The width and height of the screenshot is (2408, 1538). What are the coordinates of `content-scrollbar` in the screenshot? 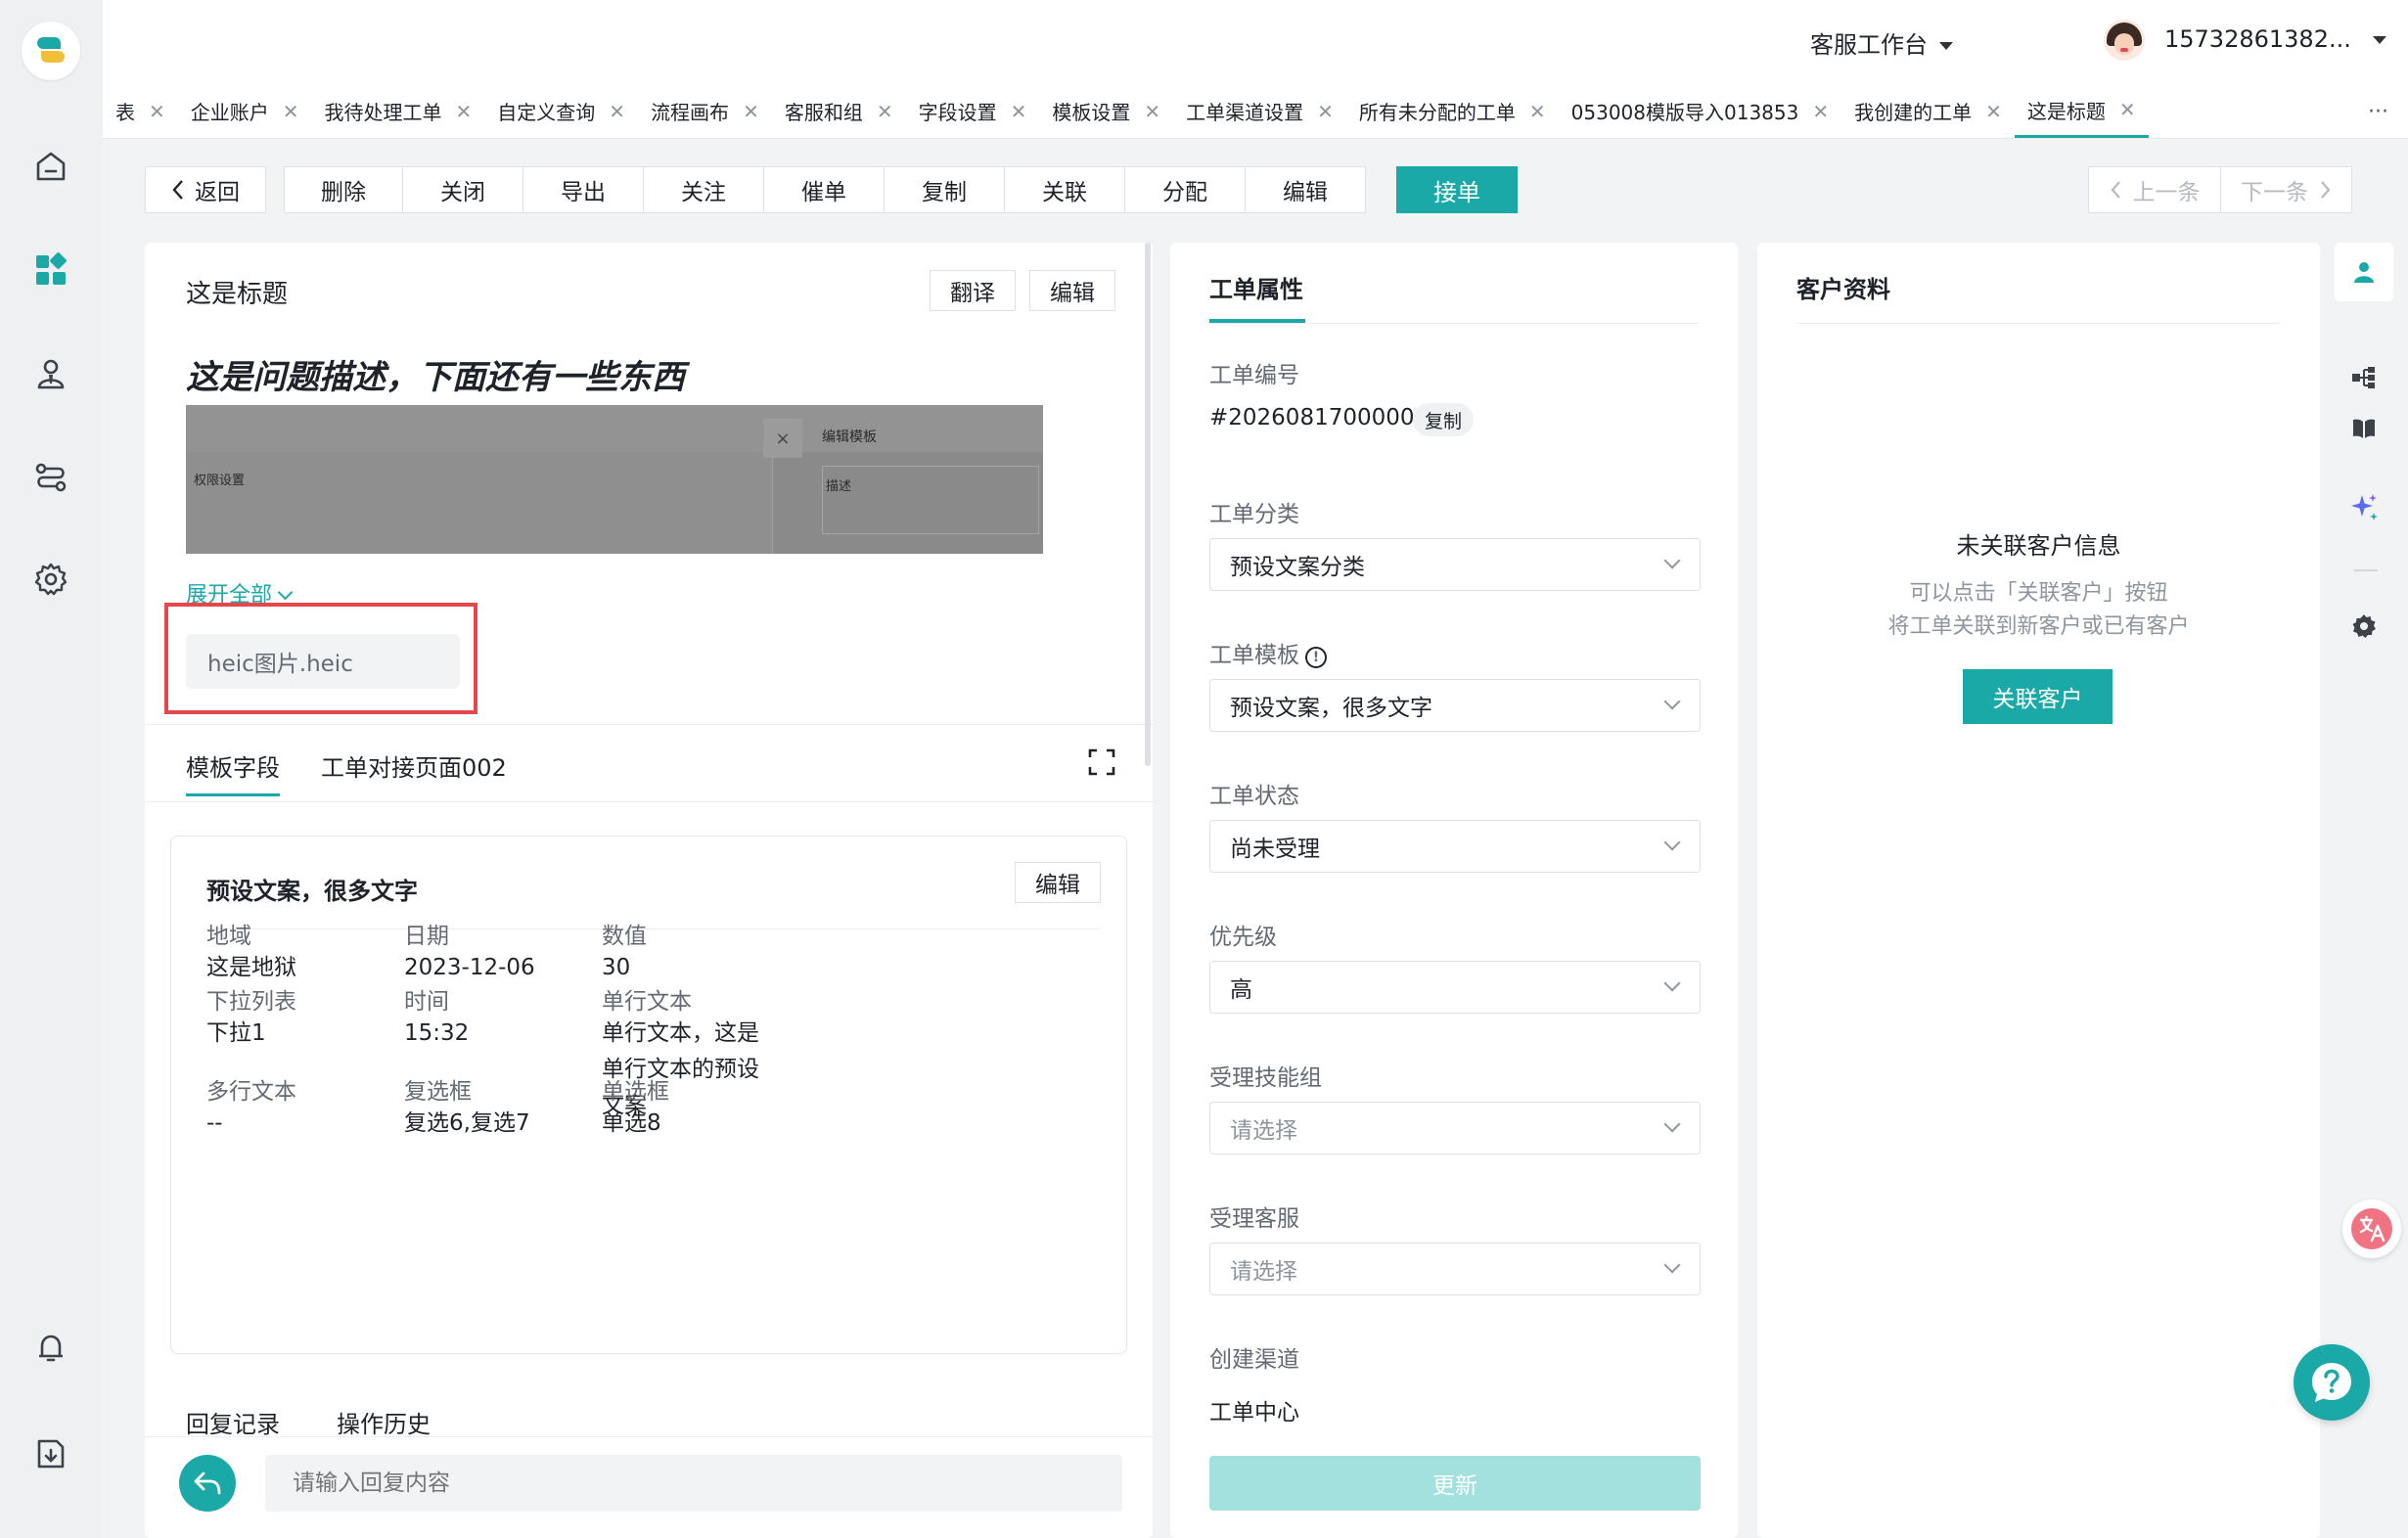 It's located at (1148, 504).